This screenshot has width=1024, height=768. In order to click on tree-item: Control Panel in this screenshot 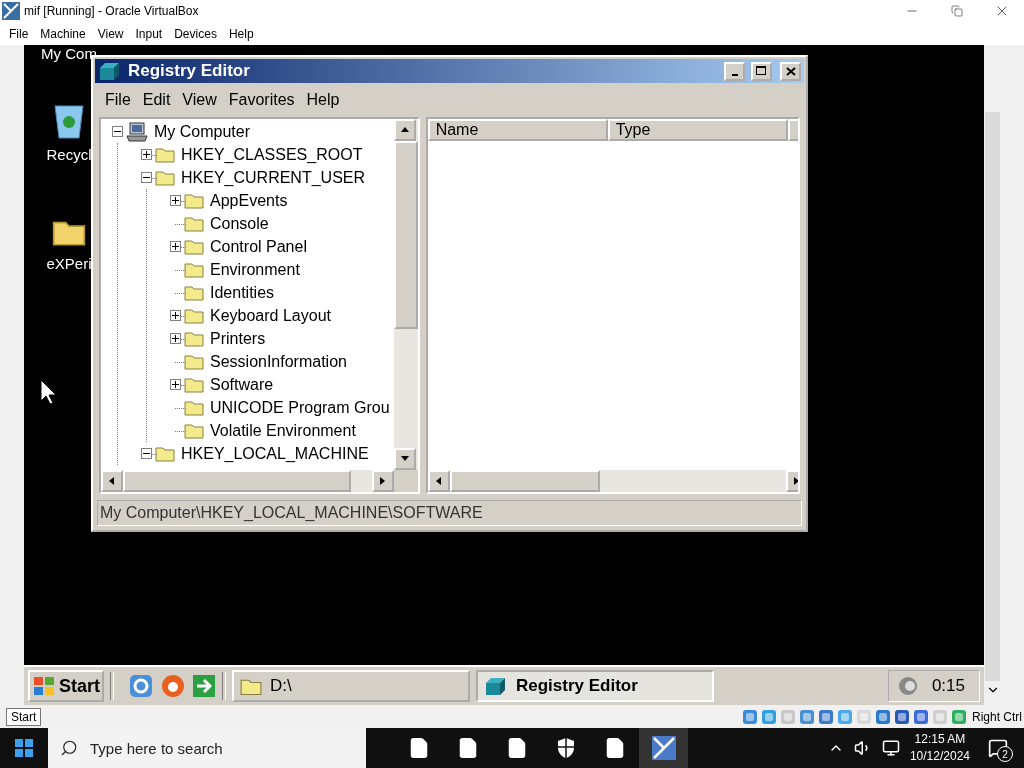, I will do `click(258, 246)`.